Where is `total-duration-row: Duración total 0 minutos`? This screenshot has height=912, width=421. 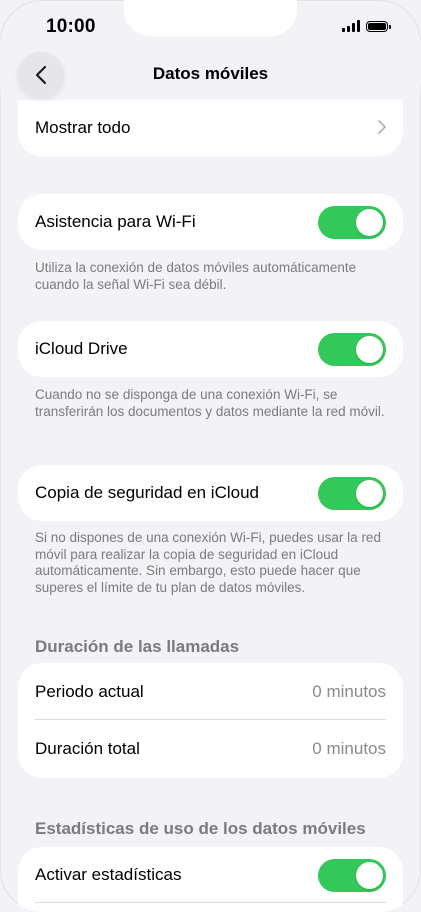
total-duration-row: Duración total 0 minutos is located at coordinates (210, 749).